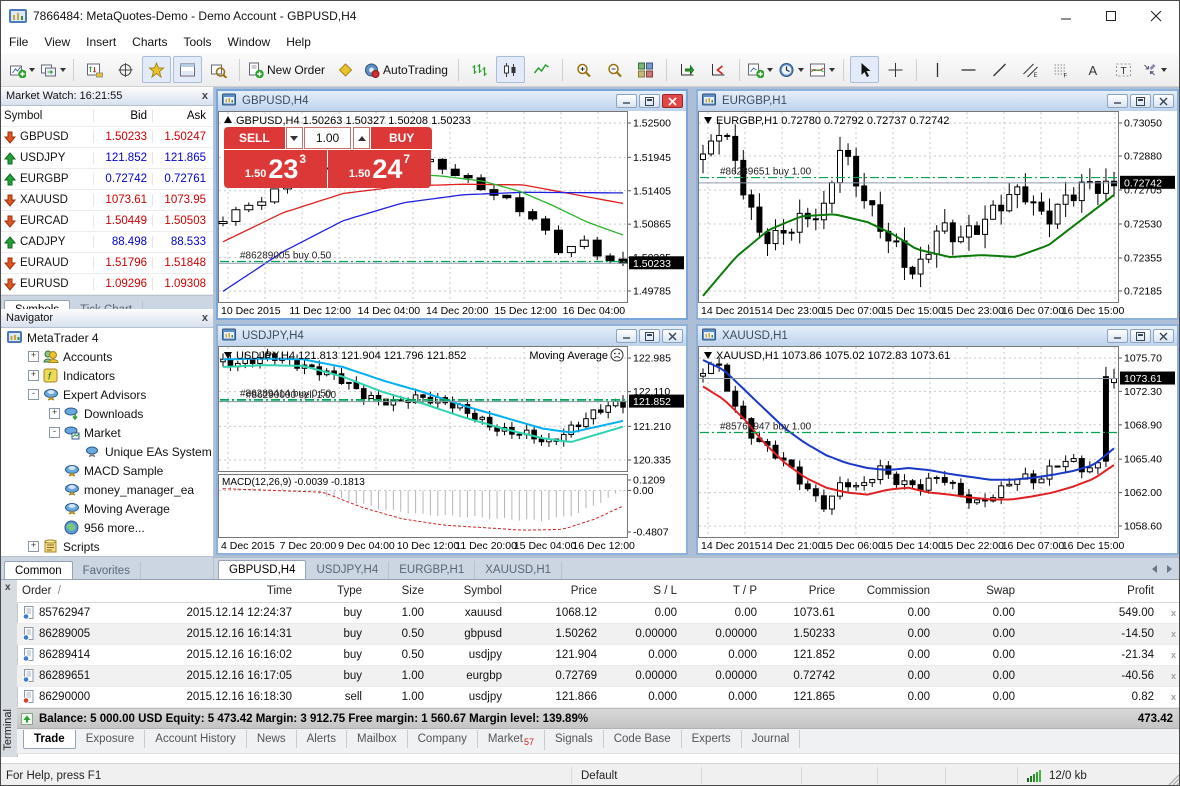  What do you see at coordinates (348, 570) in the screenshot?
I see `chart-tab-USDJPY-H4: USDJPY,H4` at bounding box center [348, 570].